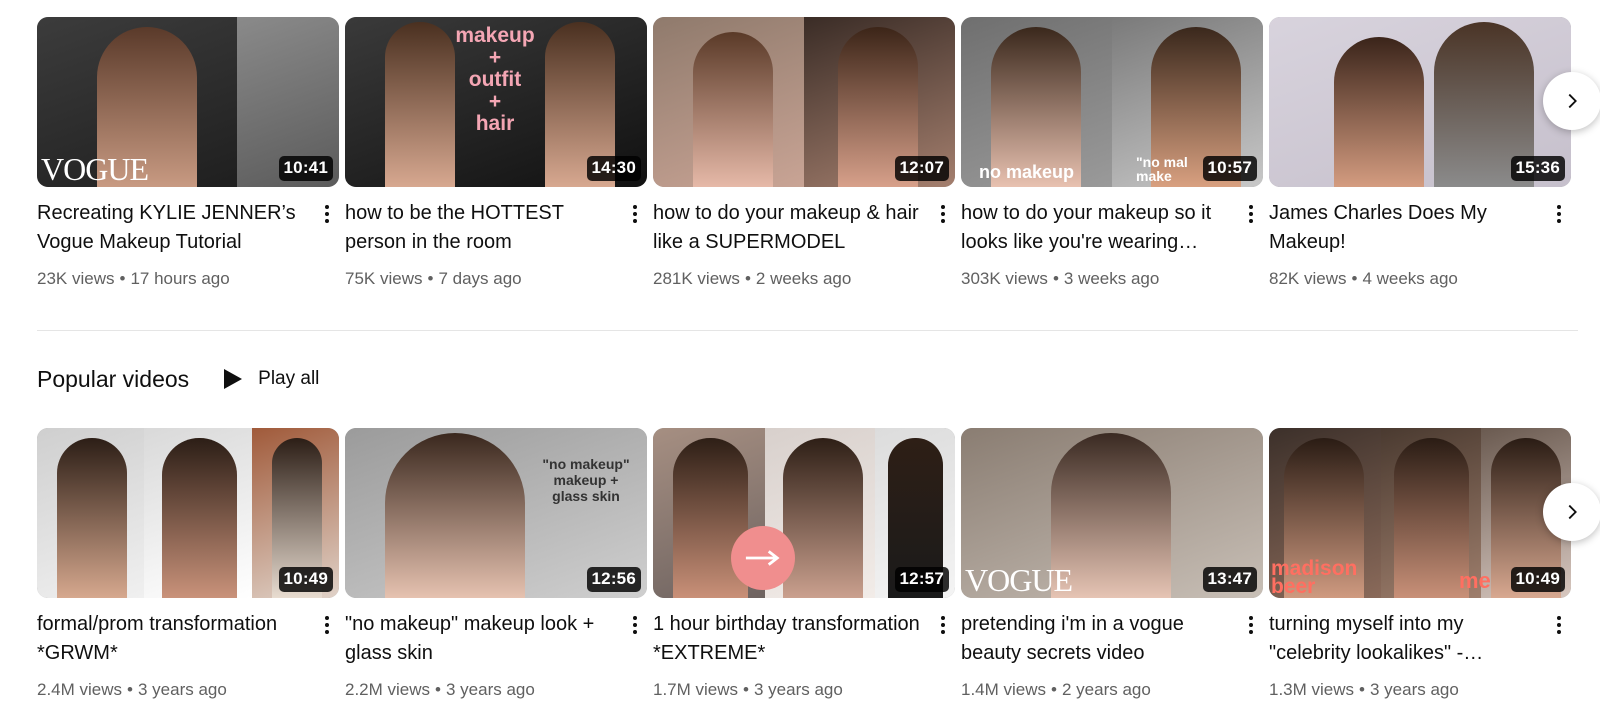 The image size is (1600, 723). Describe the element at coordinates (1312, 689) in the screenshot. I see `view-count: 1.3M views` at that location.